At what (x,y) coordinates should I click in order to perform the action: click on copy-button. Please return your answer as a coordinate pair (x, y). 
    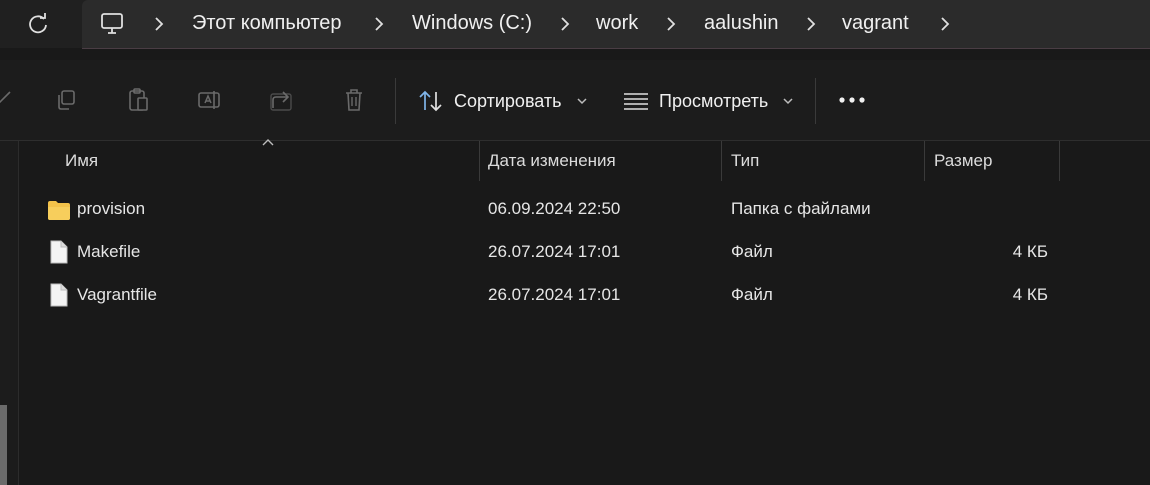
    Looking at the image, I should click on (66, 100).